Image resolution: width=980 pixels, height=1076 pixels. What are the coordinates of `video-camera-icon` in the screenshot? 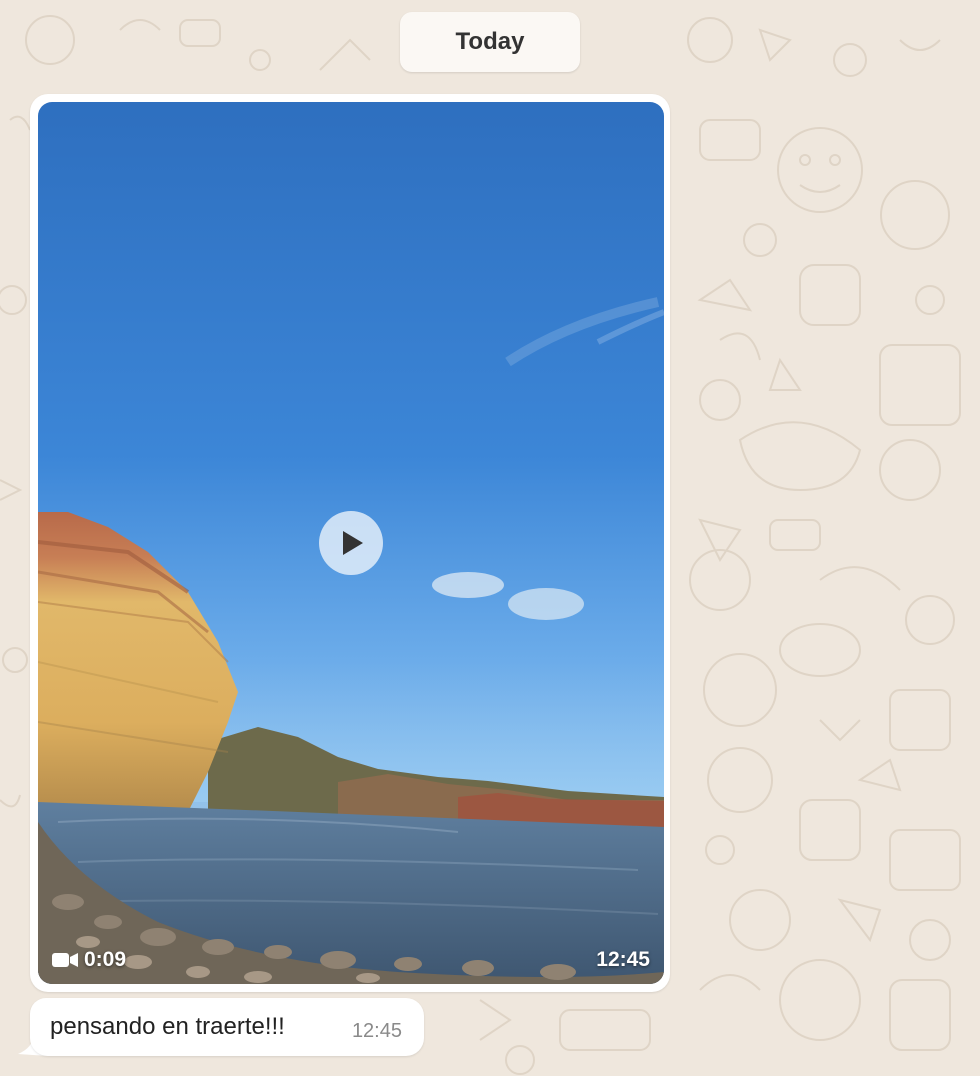 It's located at (65, 960).